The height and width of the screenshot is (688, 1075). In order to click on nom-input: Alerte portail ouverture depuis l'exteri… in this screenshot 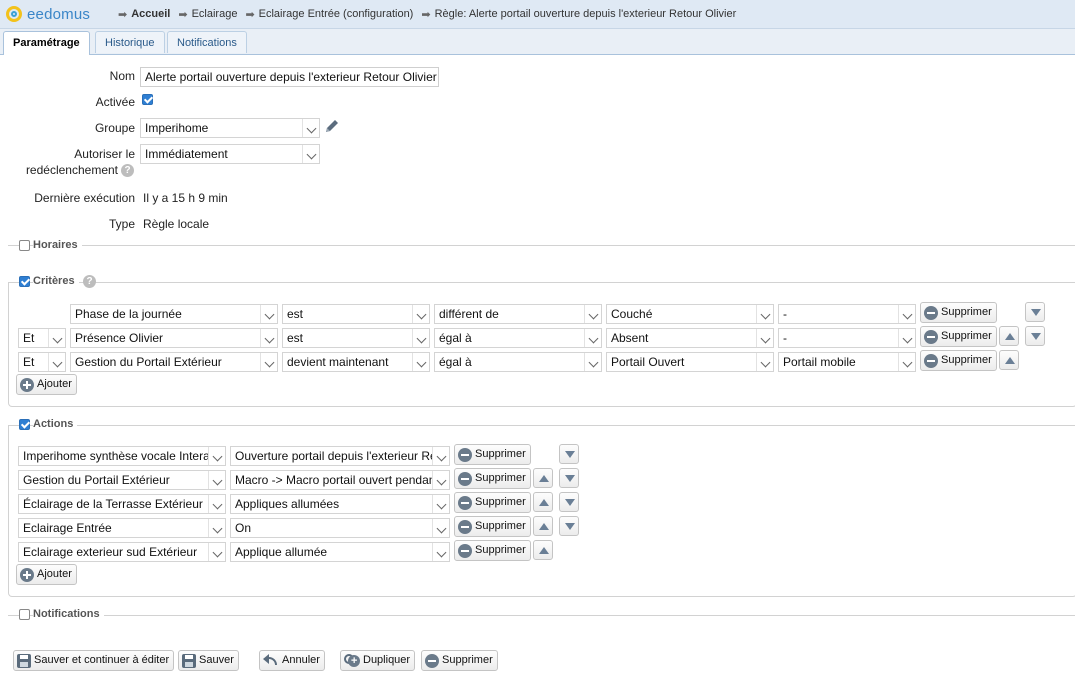, I will do `click(289, 77)`.